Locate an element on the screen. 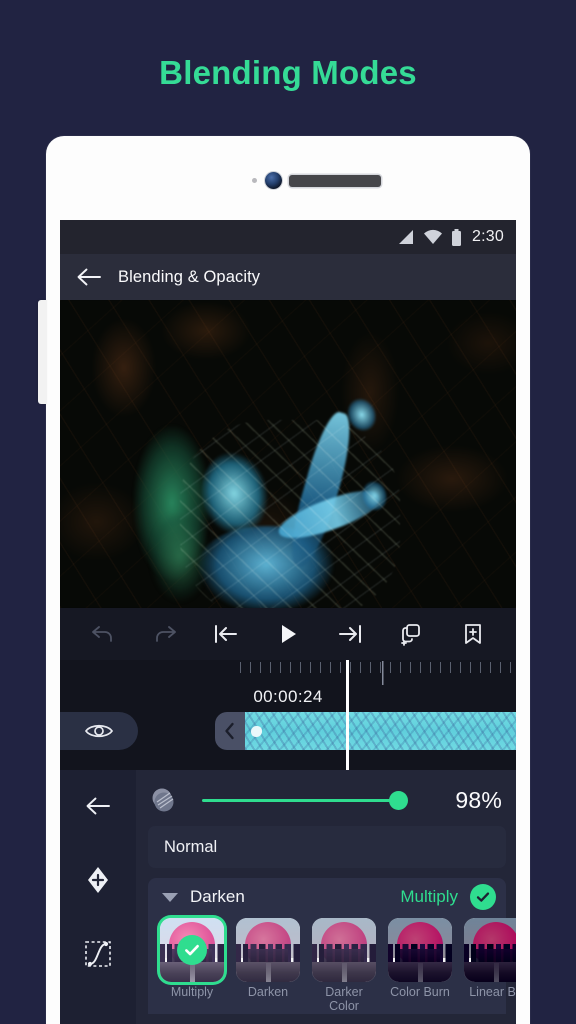 Image resolution: width=576 pixels, height=1024 pixels. timeline: 00:00:24 is located at coordinates (288, 715).